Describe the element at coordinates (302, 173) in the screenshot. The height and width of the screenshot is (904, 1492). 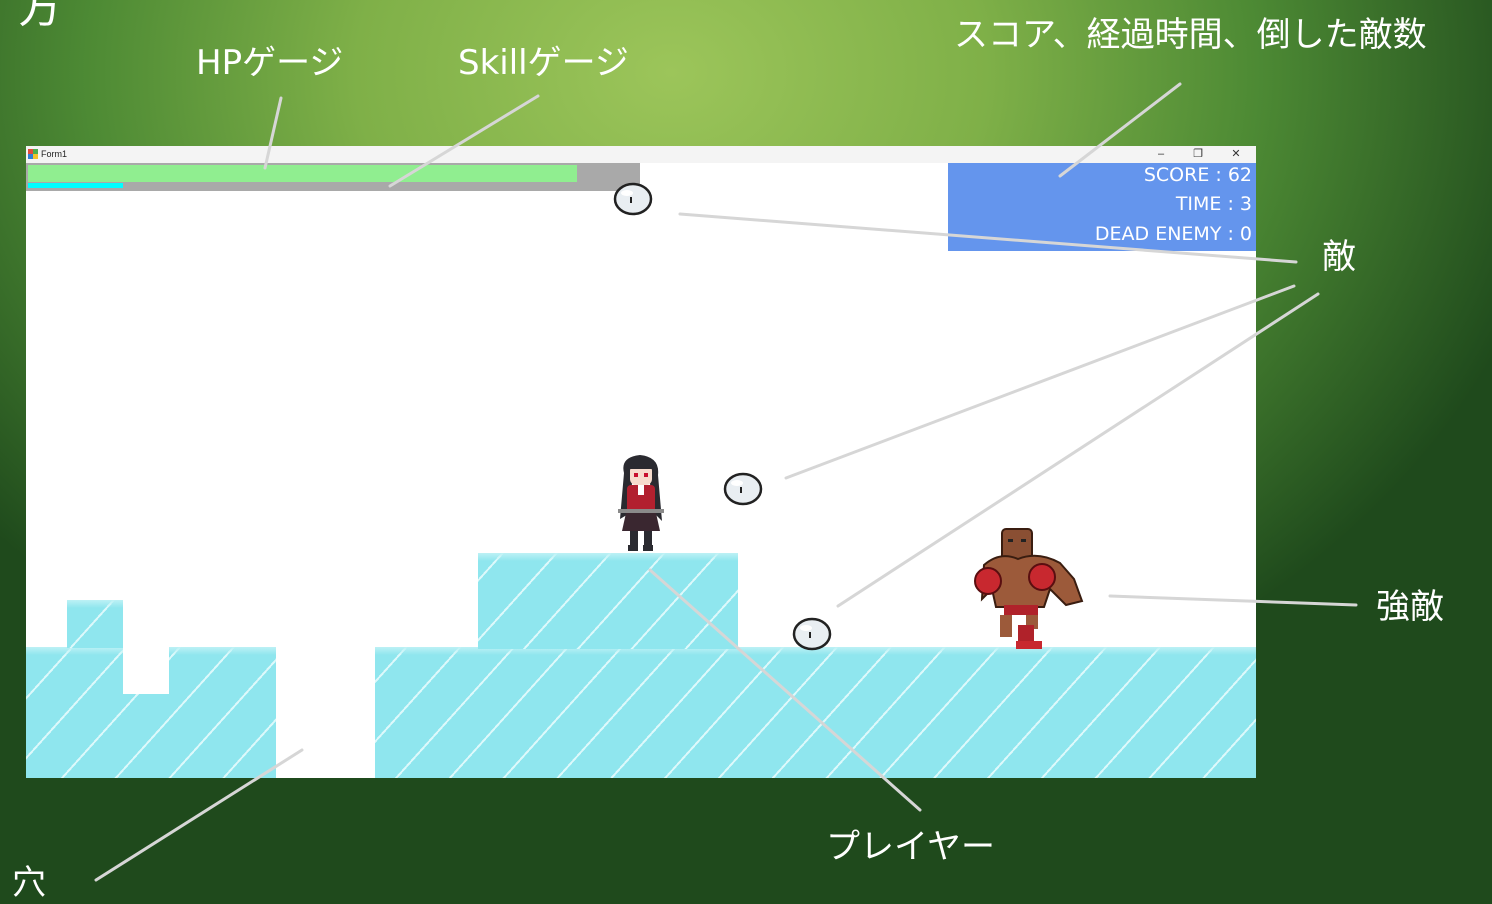
I see `hp-gauge` at that location.